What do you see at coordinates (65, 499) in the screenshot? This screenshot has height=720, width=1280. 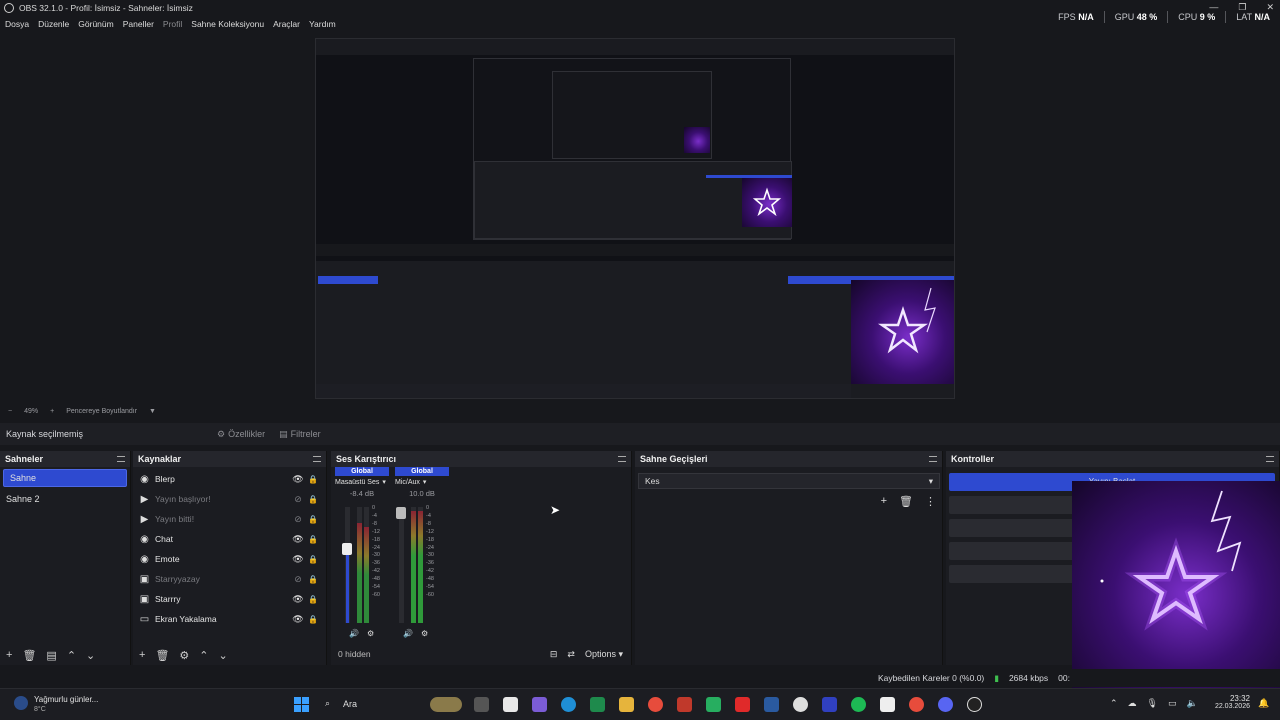 I see `scene-item: Sahne 2` at bounding box center [65, 499].